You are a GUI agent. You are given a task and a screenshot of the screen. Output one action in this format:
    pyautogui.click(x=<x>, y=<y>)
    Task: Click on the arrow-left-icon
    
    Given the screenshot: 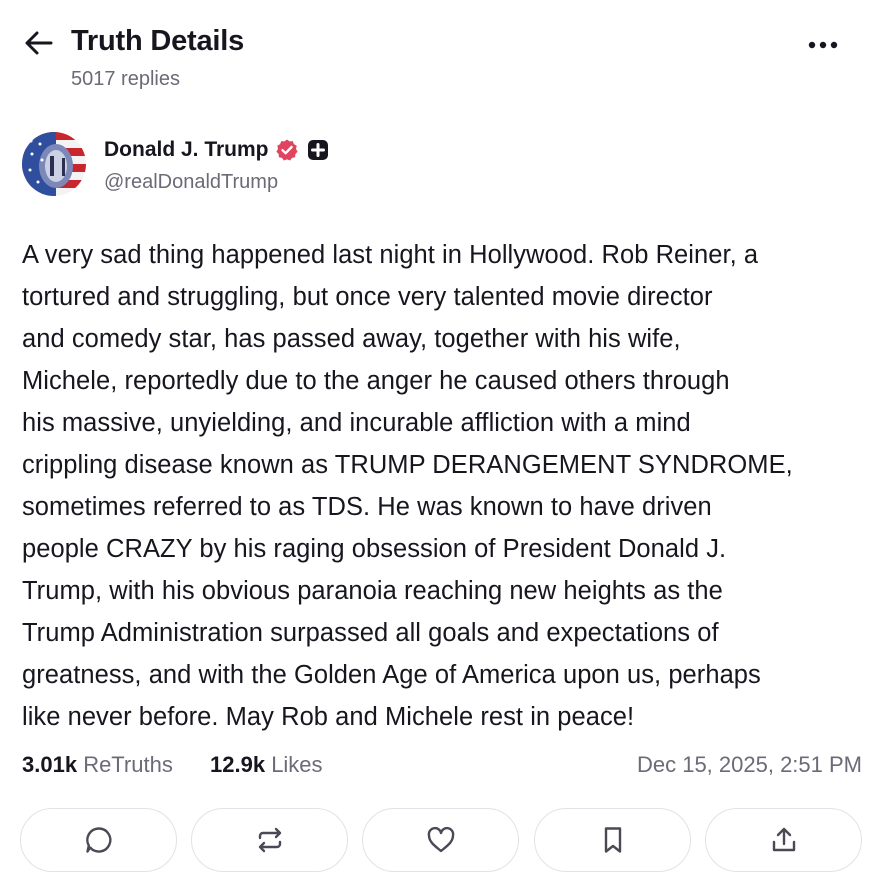 What is the action you would take?
    pyautogui.click(x=39, y=43)
    